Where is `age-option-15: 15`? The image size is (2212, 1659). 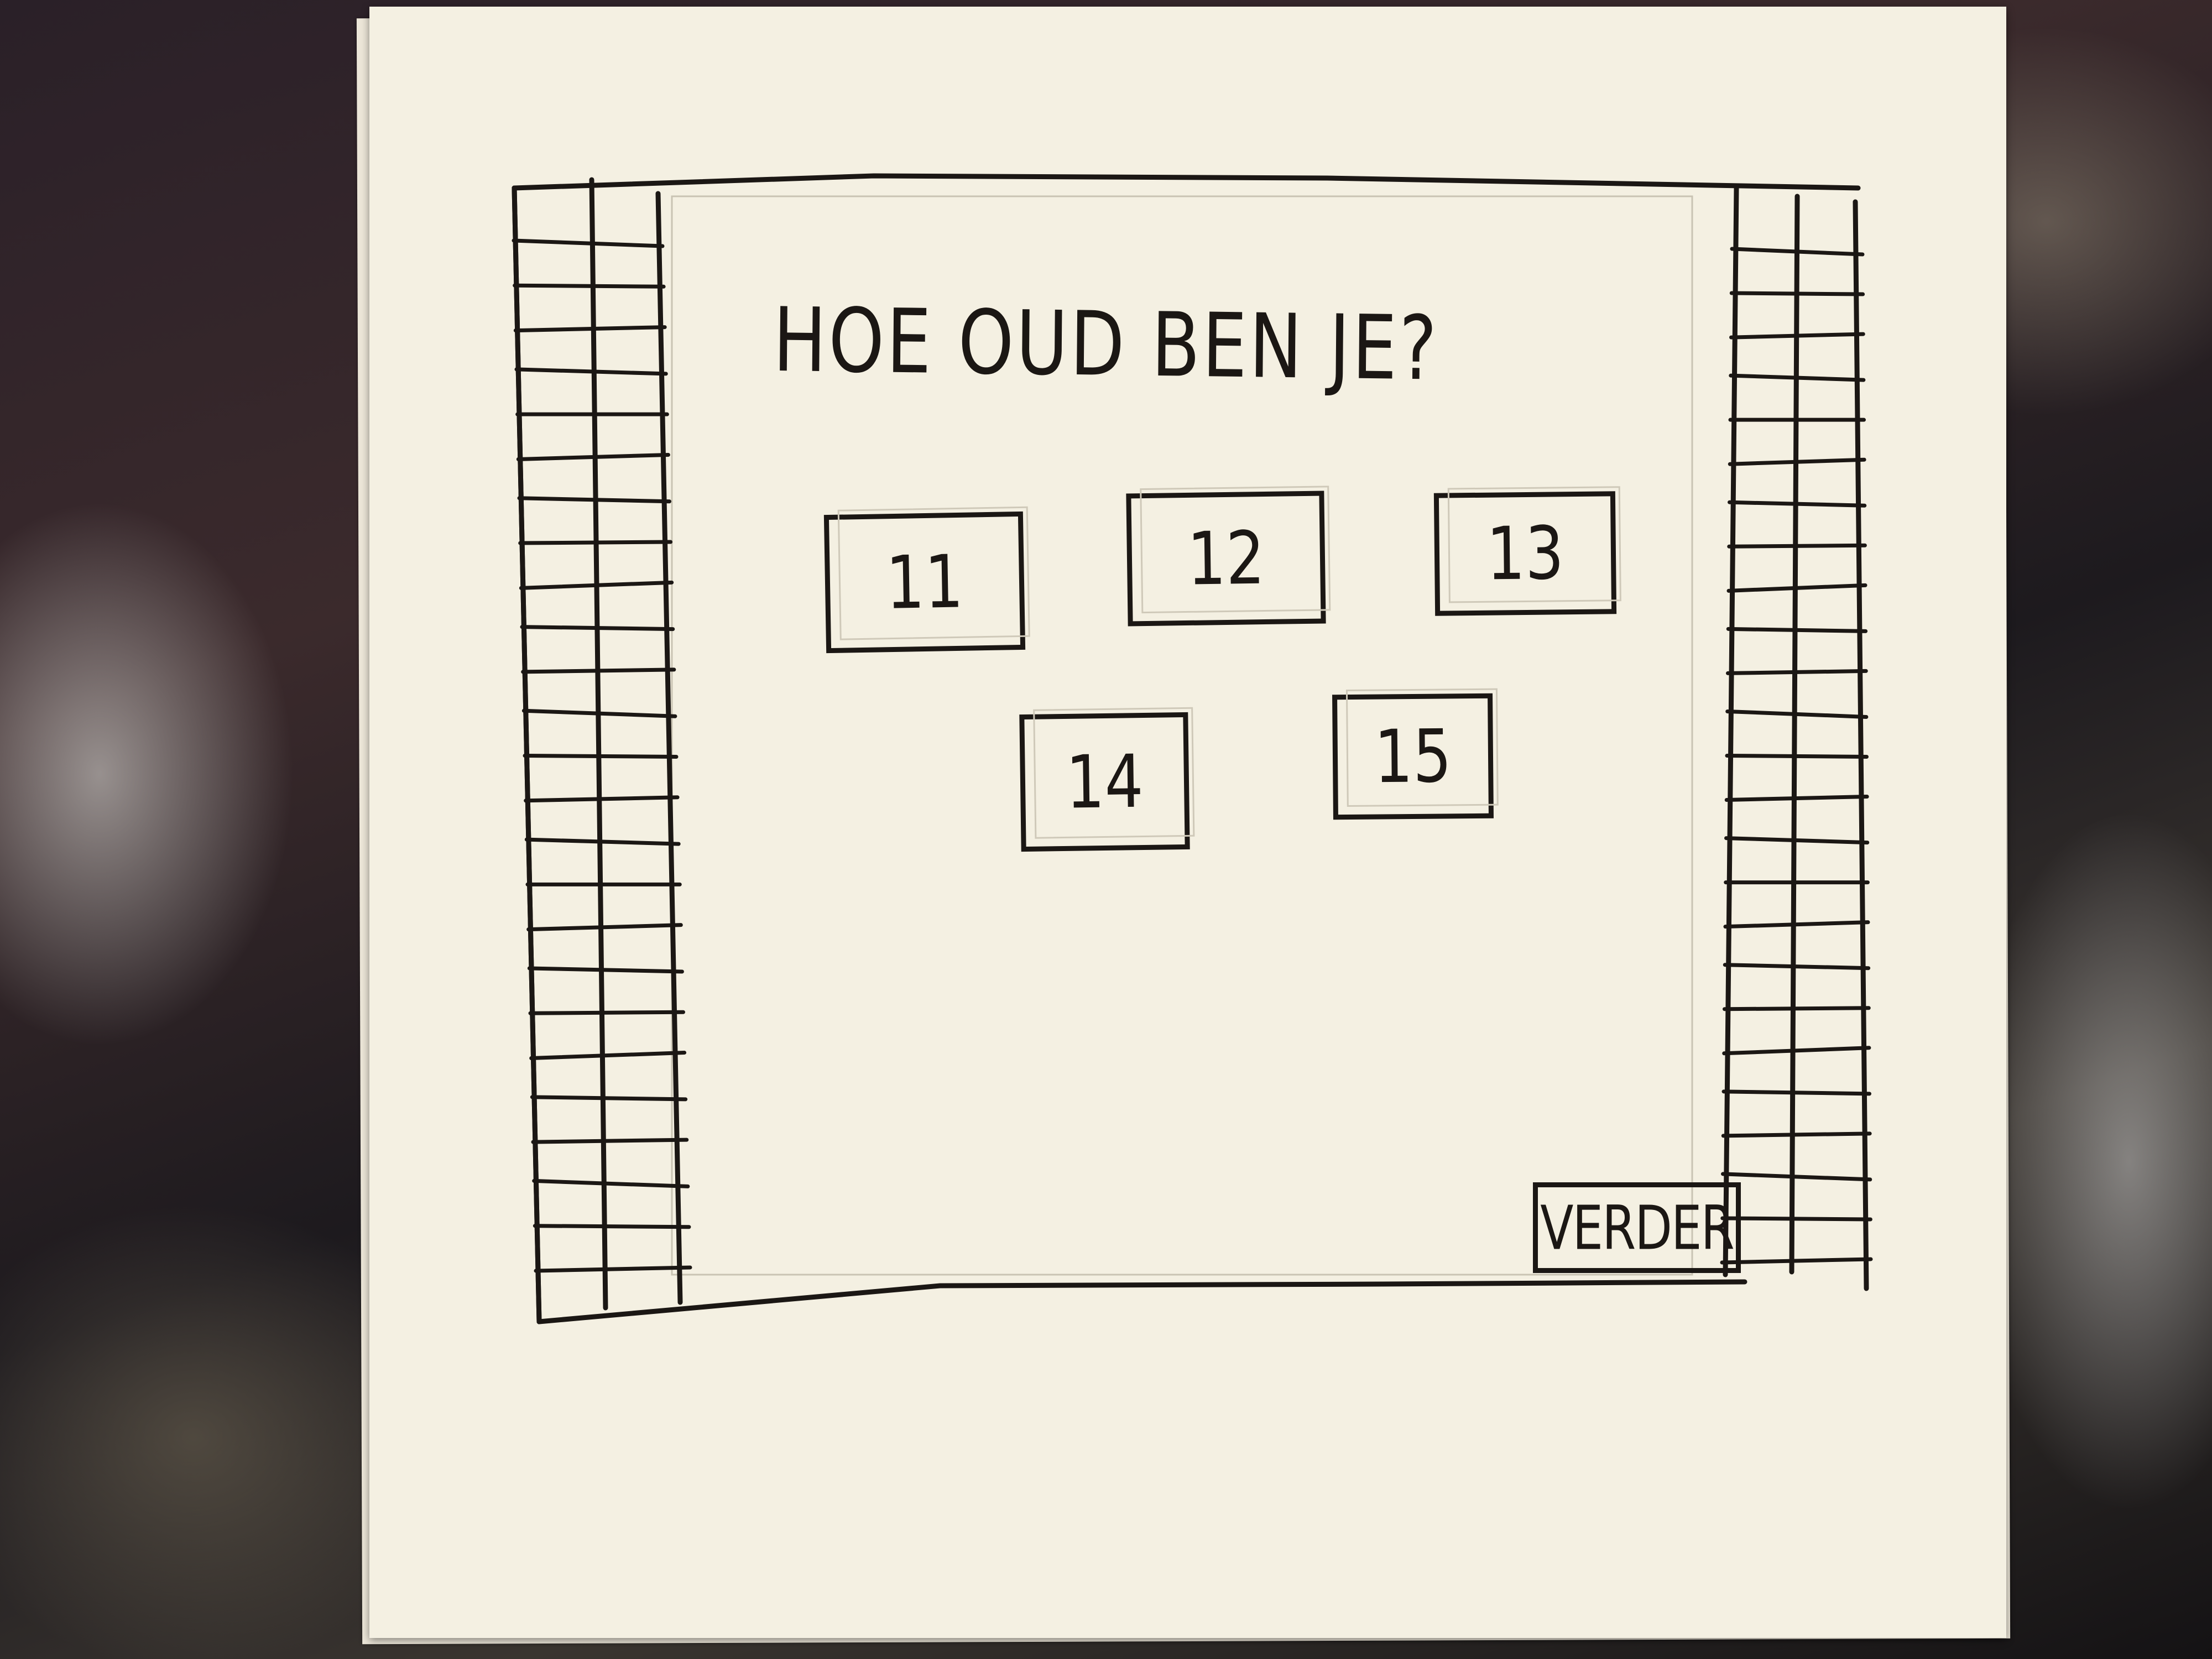
age-option-15: 15 is located at coordinates (1413, 757).